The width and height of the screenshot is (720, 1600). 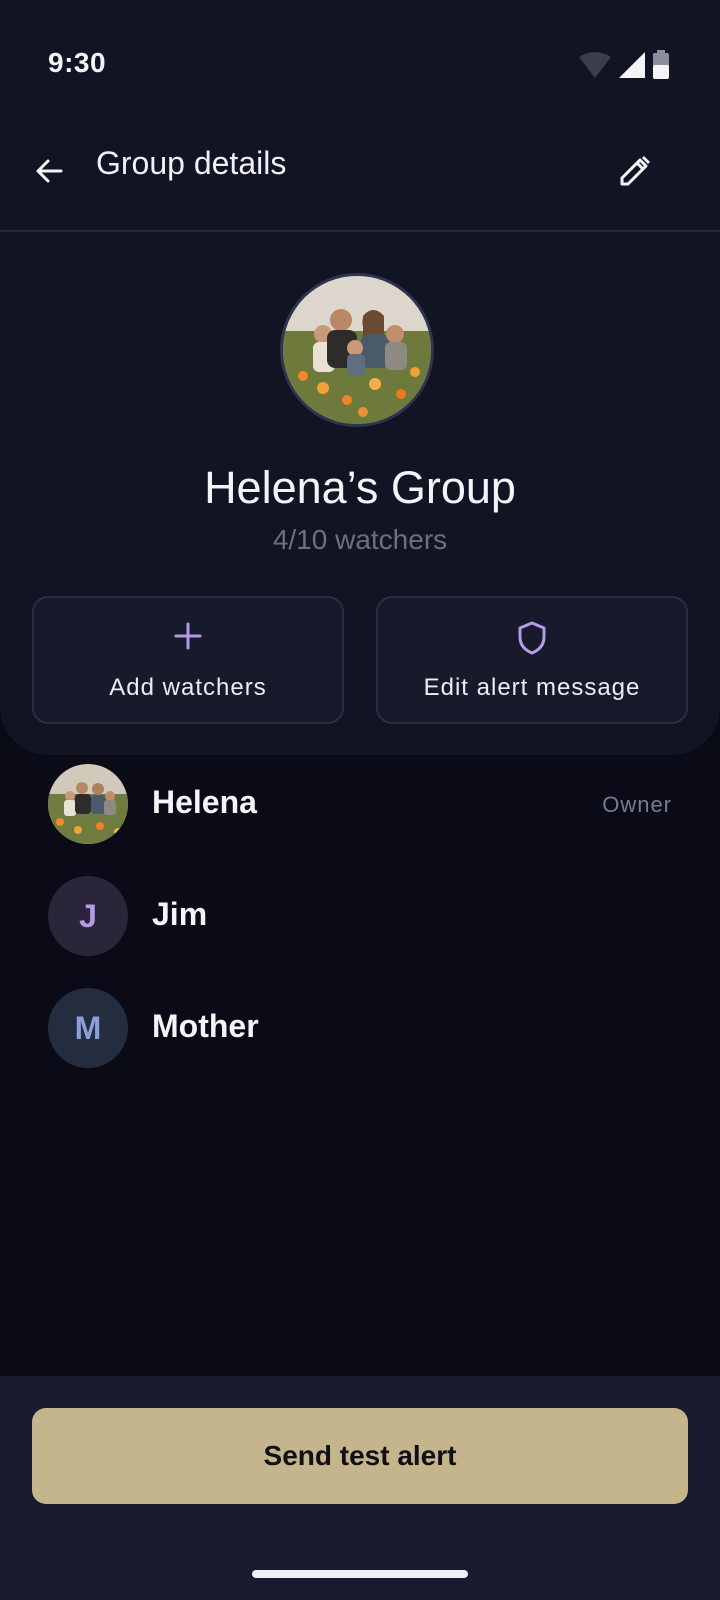 I want to click on group-name: Helena’s Group, so click(x=360, y=487).